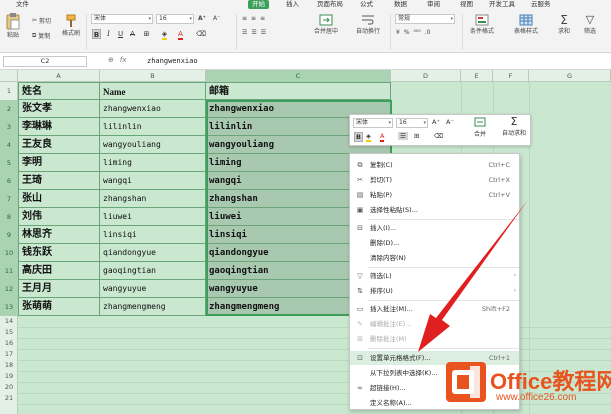 The height and width of the screenshot is (414, 611). I want to click on strikethrough-button: A, so click(132, 34).